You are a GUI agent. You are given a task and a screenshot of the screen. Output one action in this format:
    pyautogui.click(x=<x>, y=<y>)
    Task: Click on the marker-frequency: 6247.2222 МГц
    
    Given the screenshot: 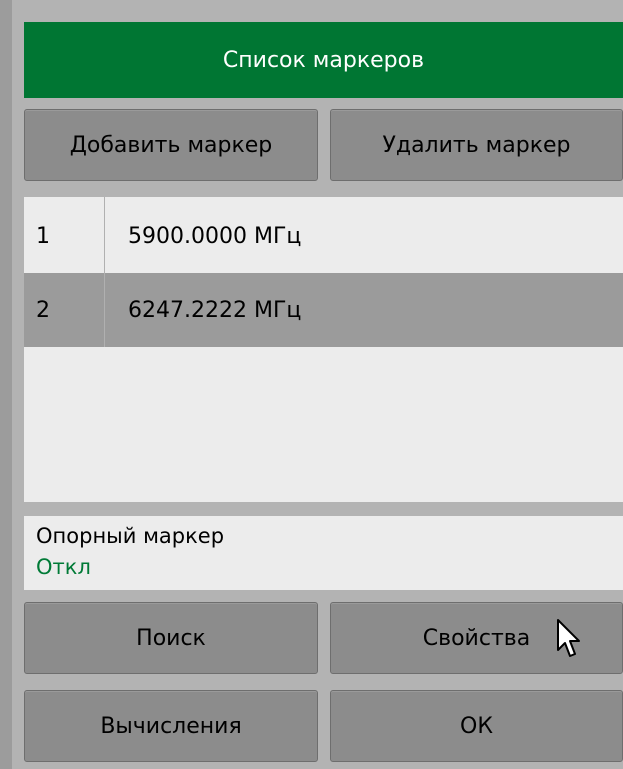 What is the action you would take?
    pyautogui.click(x=215, y=310)
    